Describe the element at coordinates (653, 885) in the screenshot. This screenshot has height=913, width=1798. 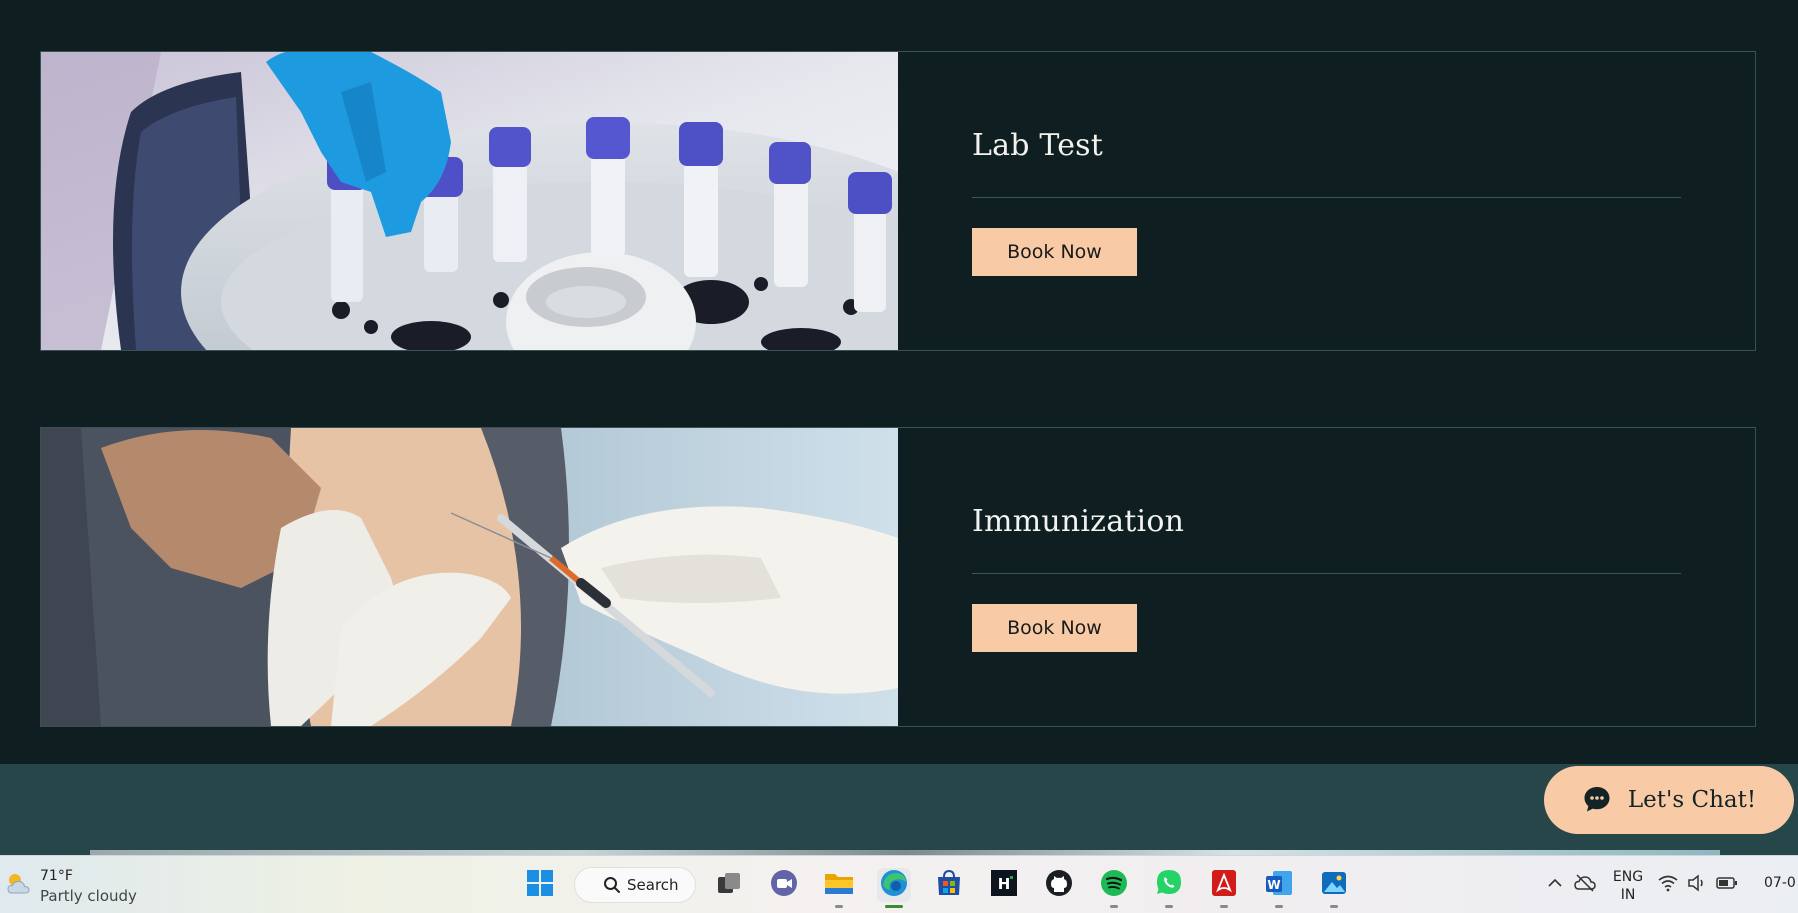
I see `search-label: Search` at that location.